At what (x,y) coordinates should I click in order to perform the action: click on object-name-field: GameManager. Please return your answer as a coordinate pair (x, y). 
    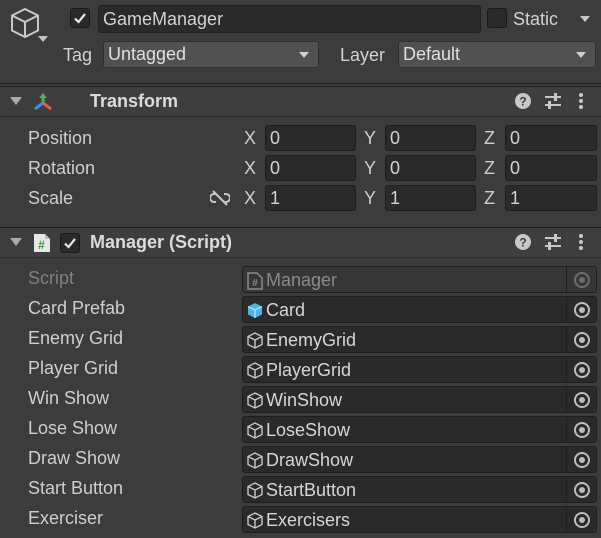
    Looking at the image, I should click on (289, 19).